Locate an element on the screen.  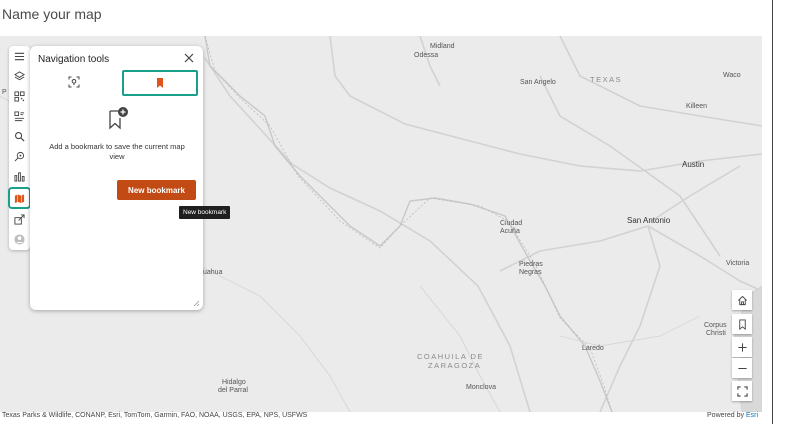
layers-button is located at coordinates (19, 76).